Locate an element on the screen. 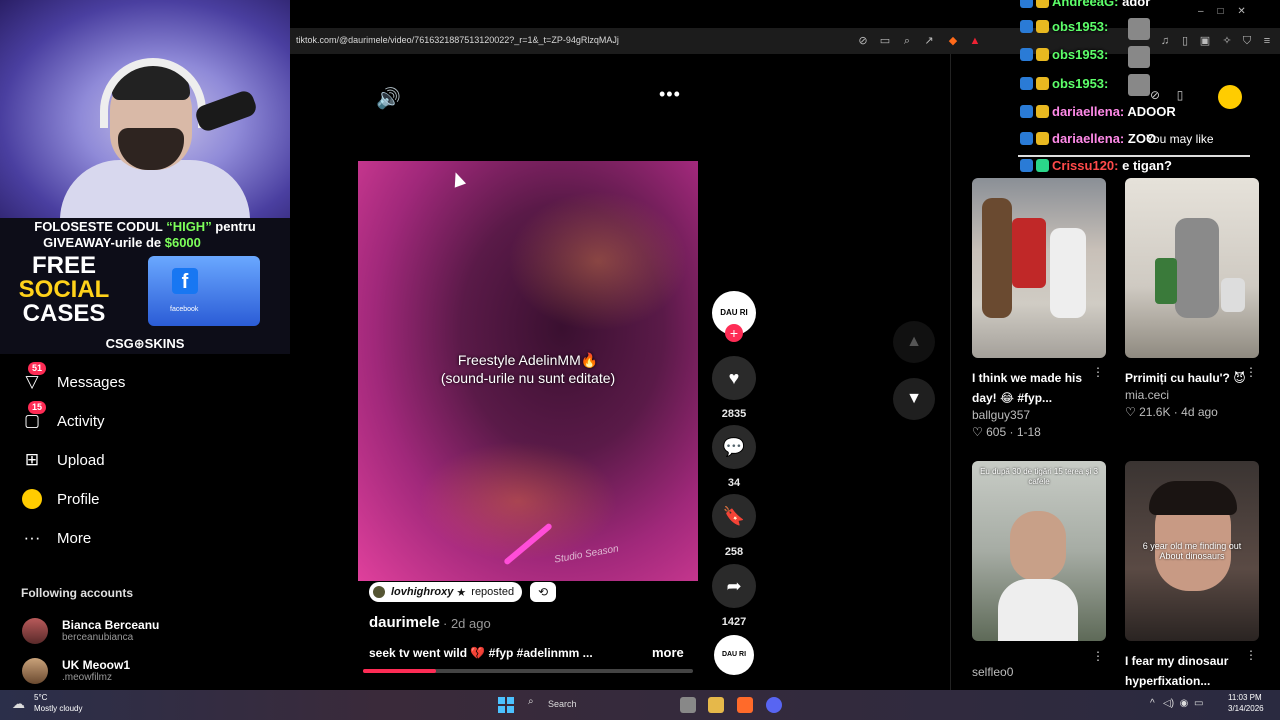  repost-chip: lovhighroxy ★ reposted is located at coordinates (446, 592).